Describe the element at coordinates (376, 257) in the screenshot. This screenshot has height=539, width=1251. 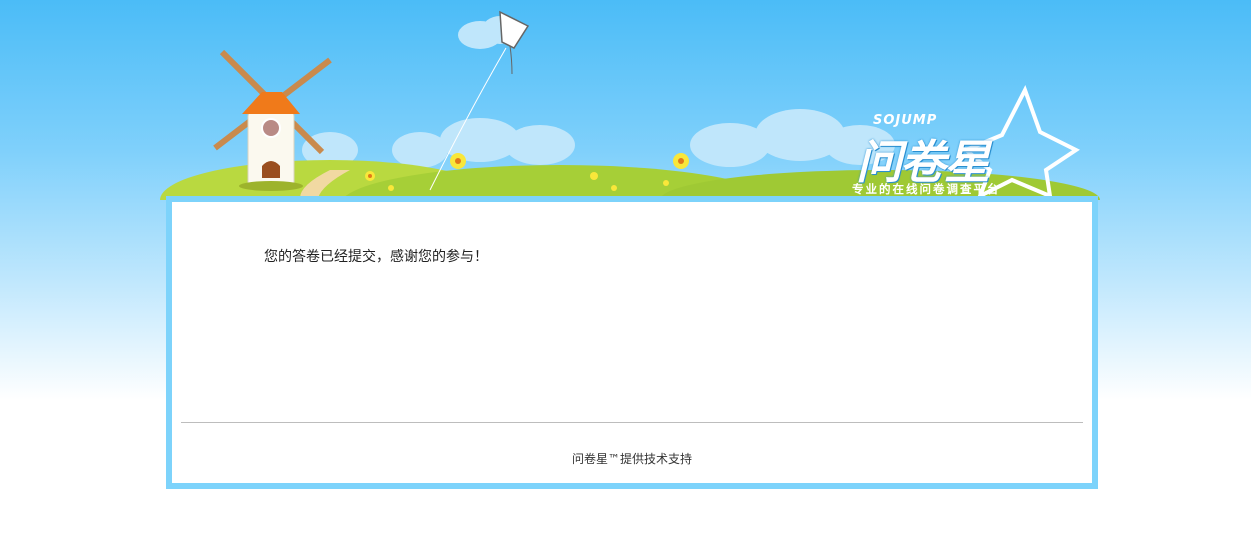
I see `submission-message: 您的答卷已经提交，感谢您的参与！` at that location.